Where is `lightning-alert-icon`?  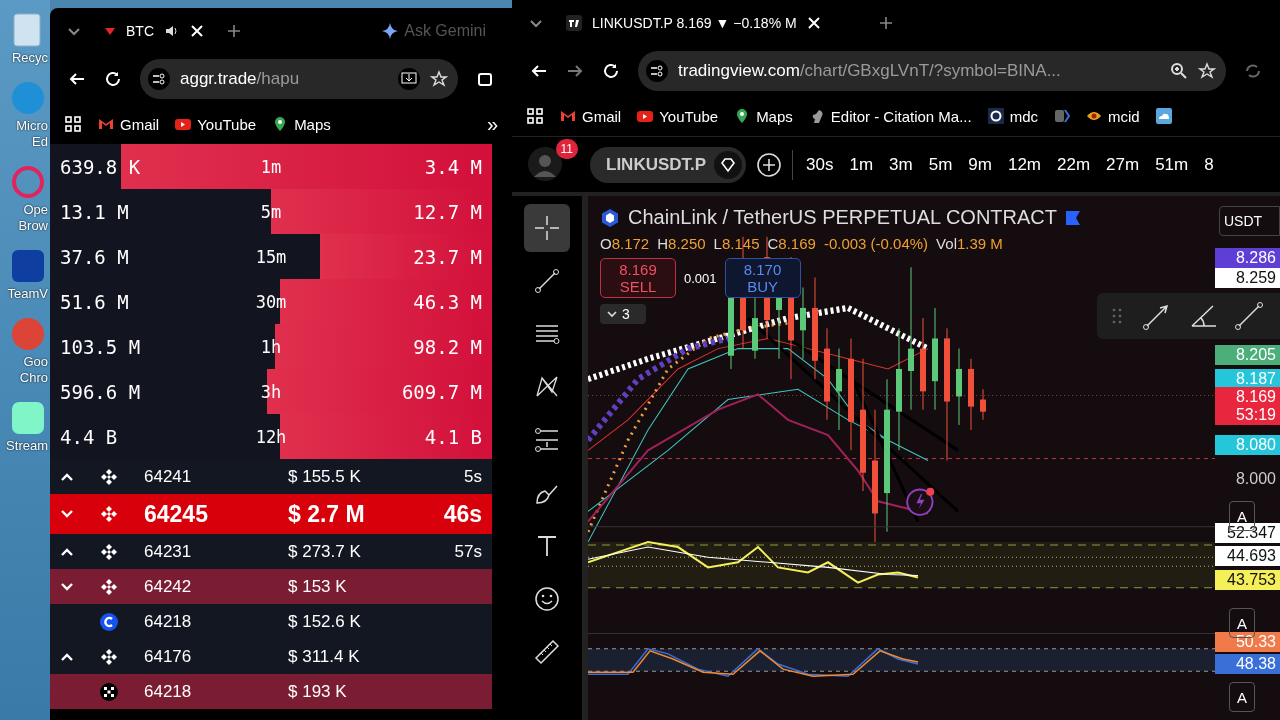 lightning-alert-icon is located at coordinates (921, 501).